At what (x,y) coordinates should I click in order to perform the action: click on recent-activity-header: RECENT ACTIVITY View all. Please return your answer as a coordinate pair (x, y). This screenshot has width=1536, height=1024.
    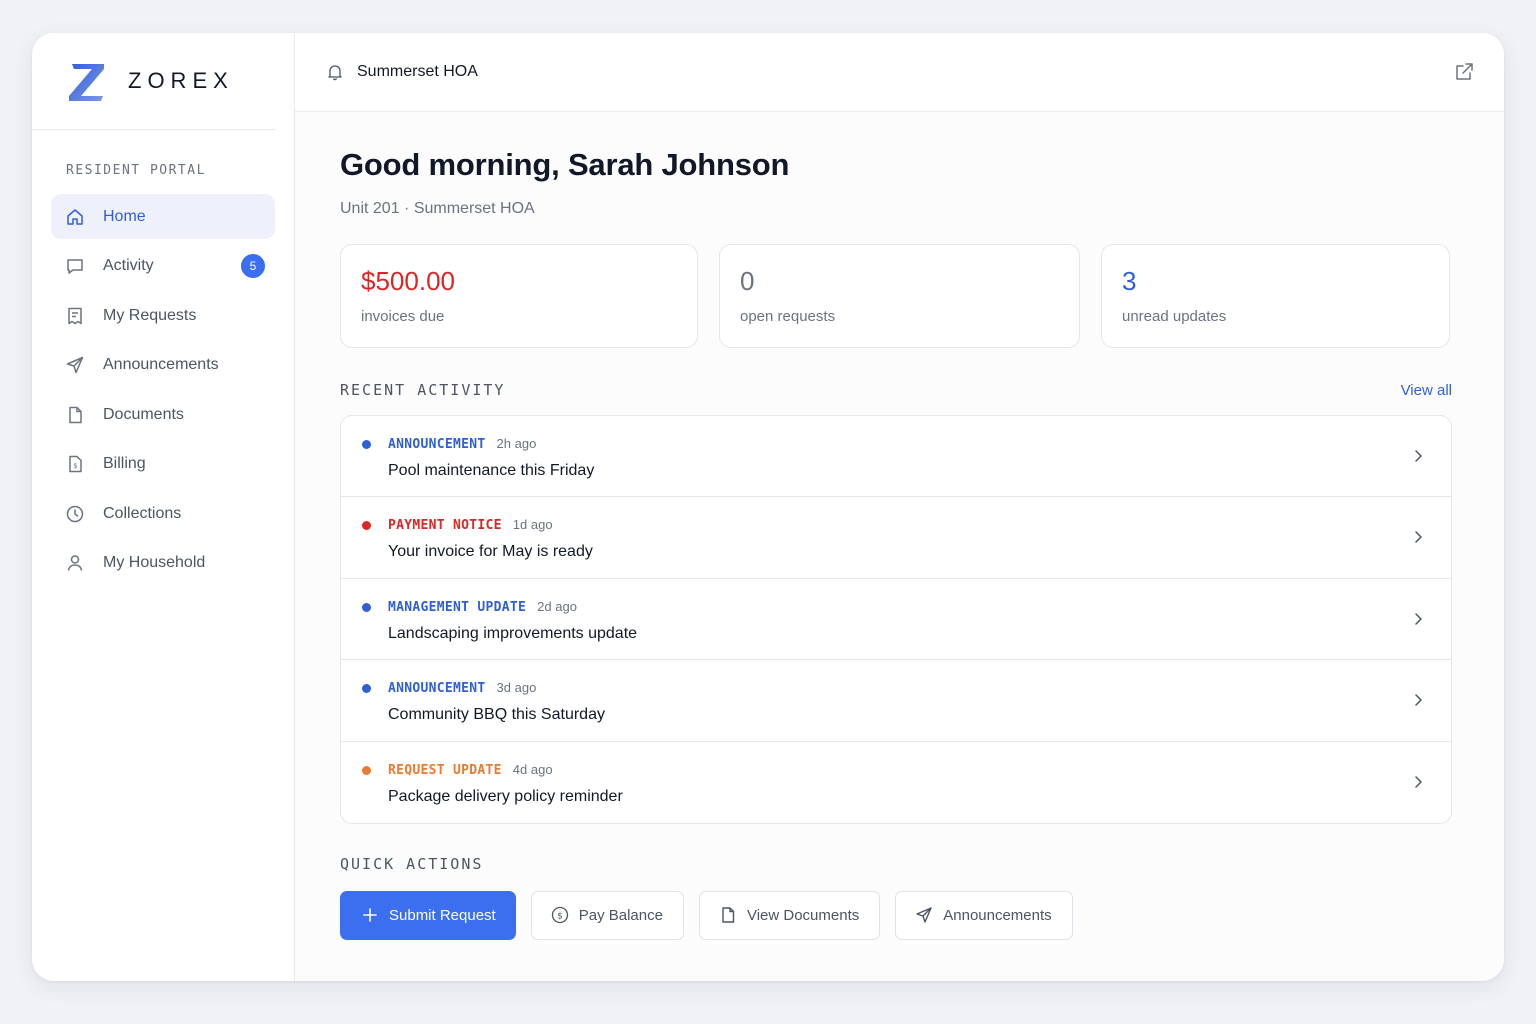
    Looking at the image, I should click on (896, 390).